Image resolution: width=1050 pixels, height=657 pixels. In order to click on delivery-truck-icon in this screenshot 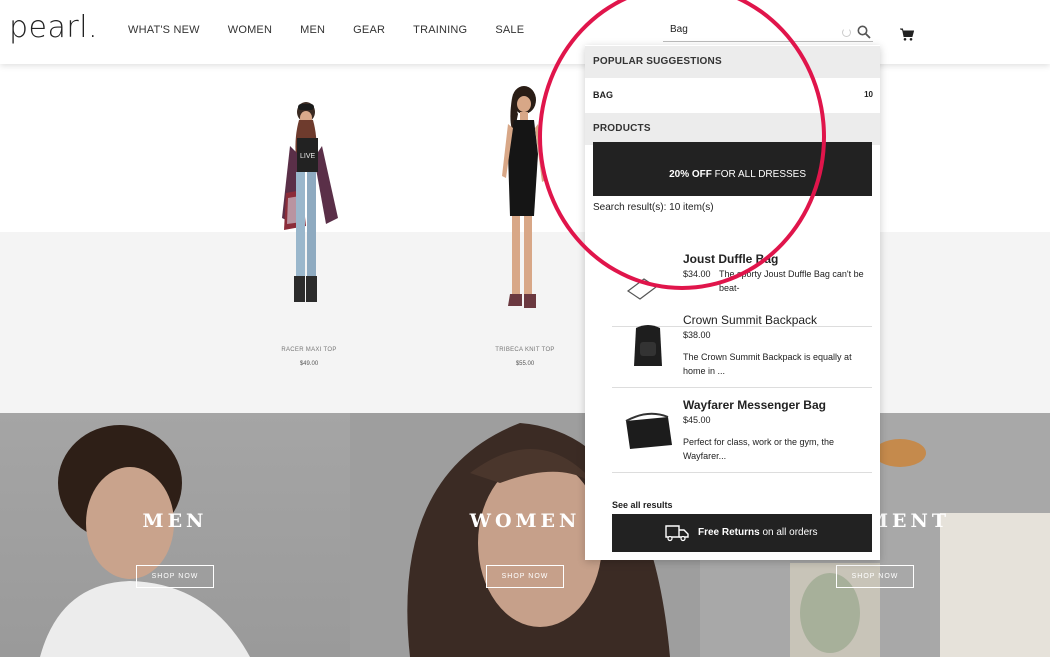, I will do `click(677, 533)`.